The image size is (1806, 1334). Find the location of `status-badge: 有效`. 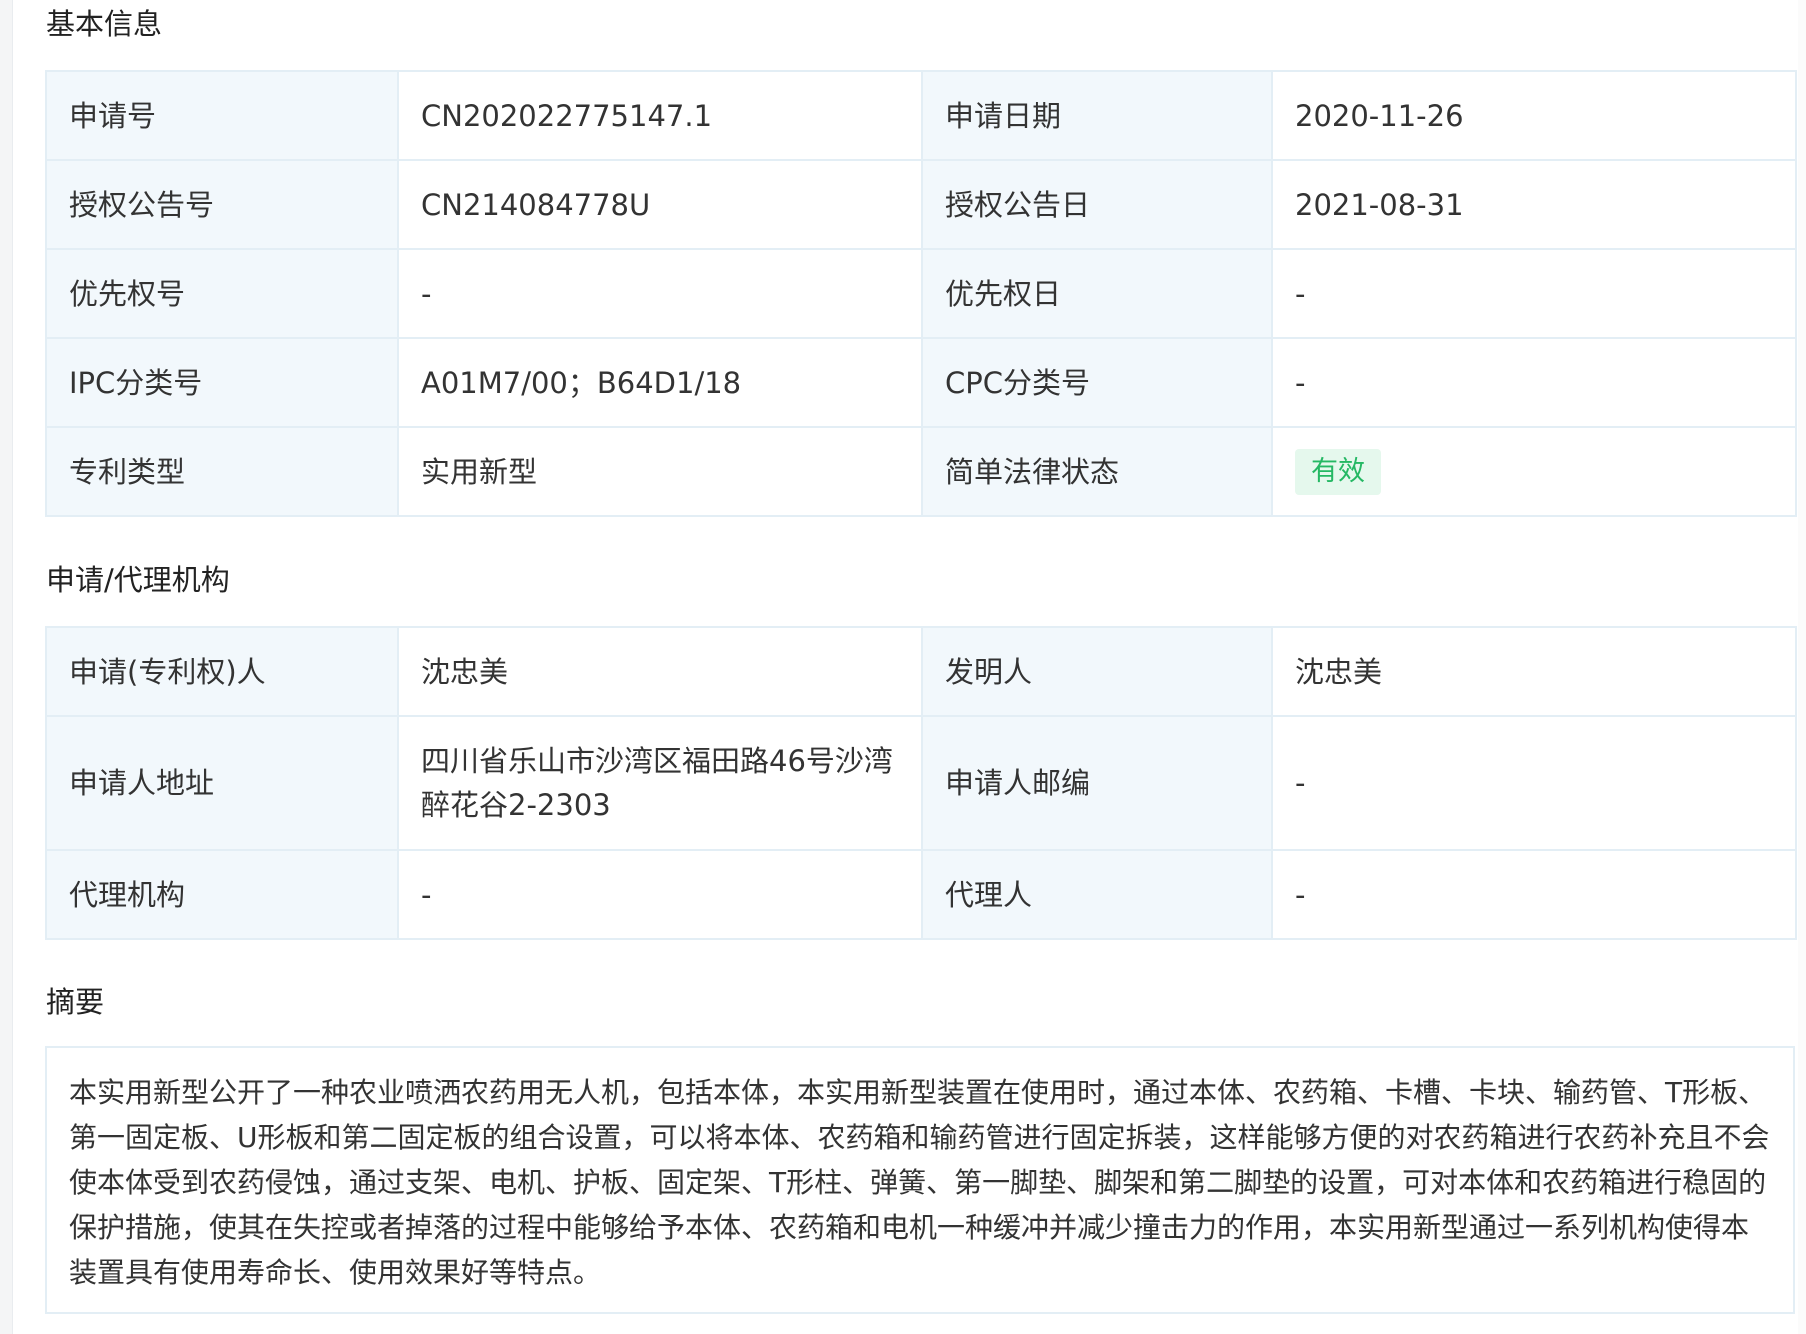

status-badge: 有效 is located at coordinates (1338, 472).